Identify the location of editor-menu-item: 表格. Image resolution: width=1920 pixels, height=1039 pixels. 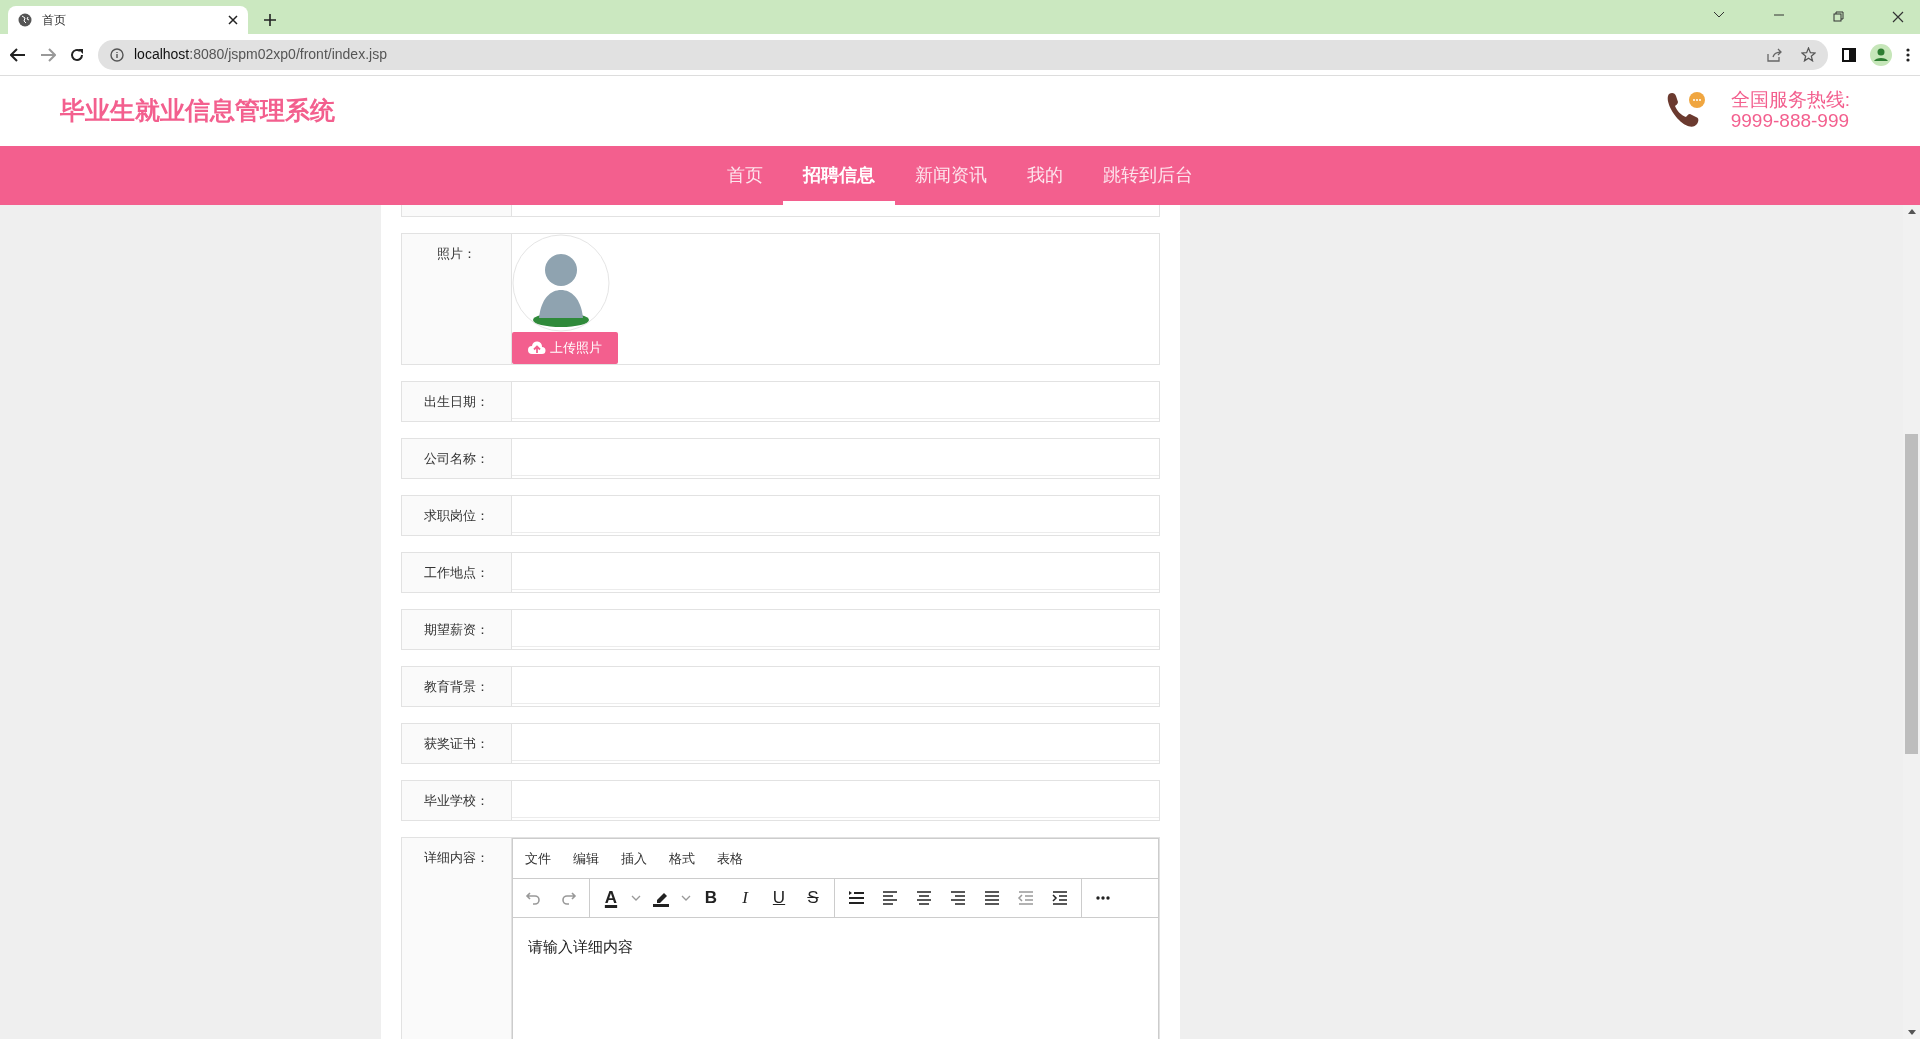
(730, 858).